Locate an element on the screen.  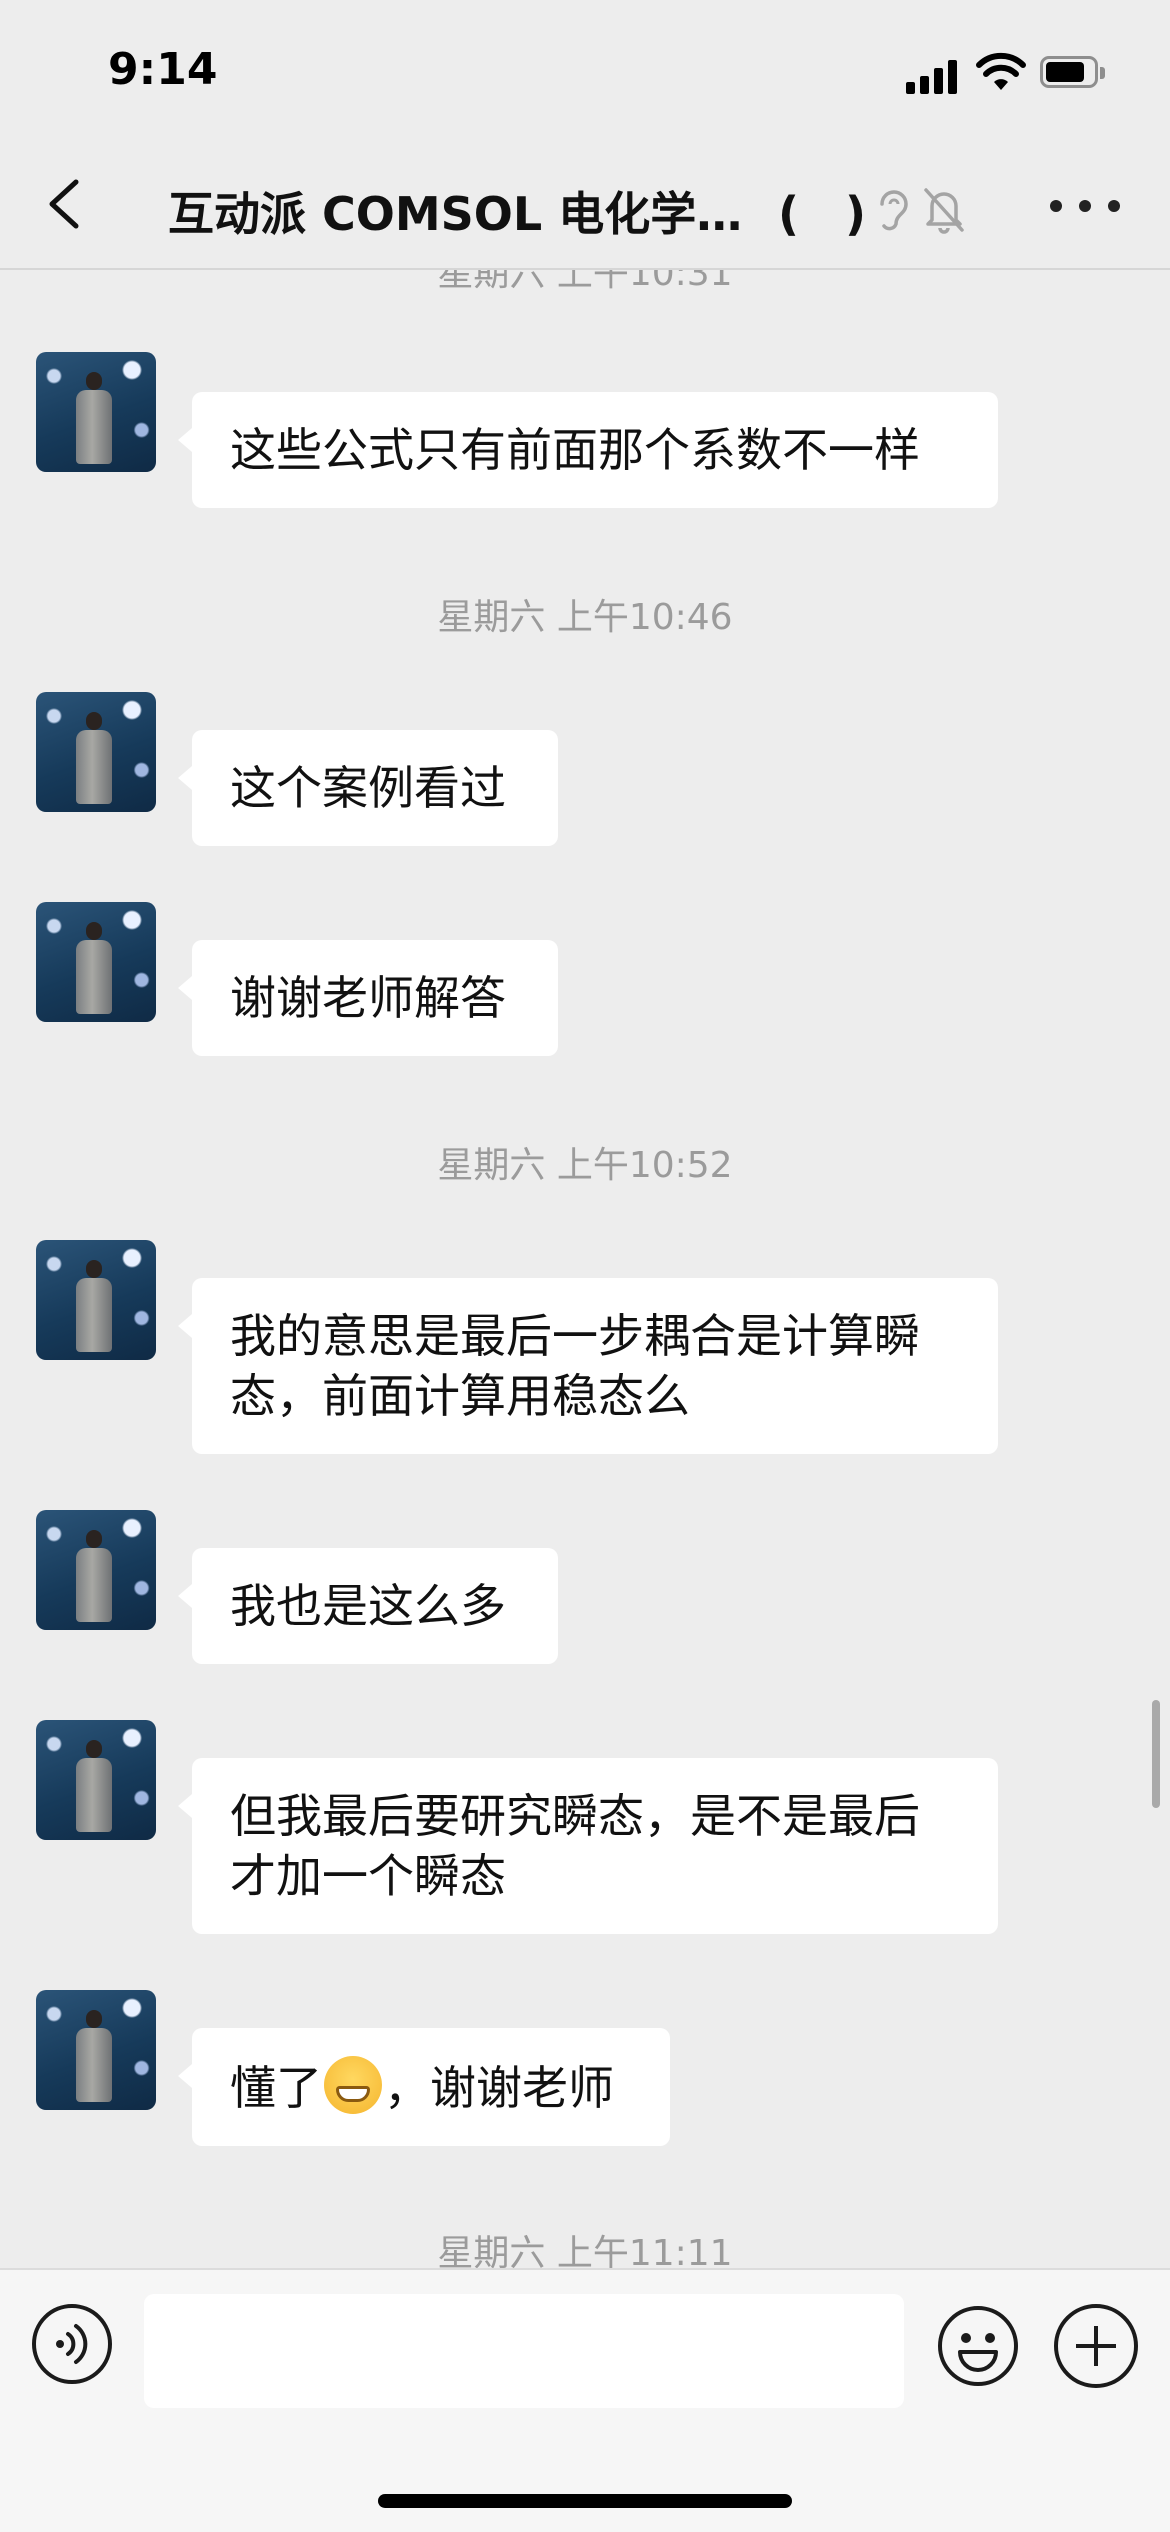
timestamp: 星期六 上午10:52 is located at coordinates (585, 1165).